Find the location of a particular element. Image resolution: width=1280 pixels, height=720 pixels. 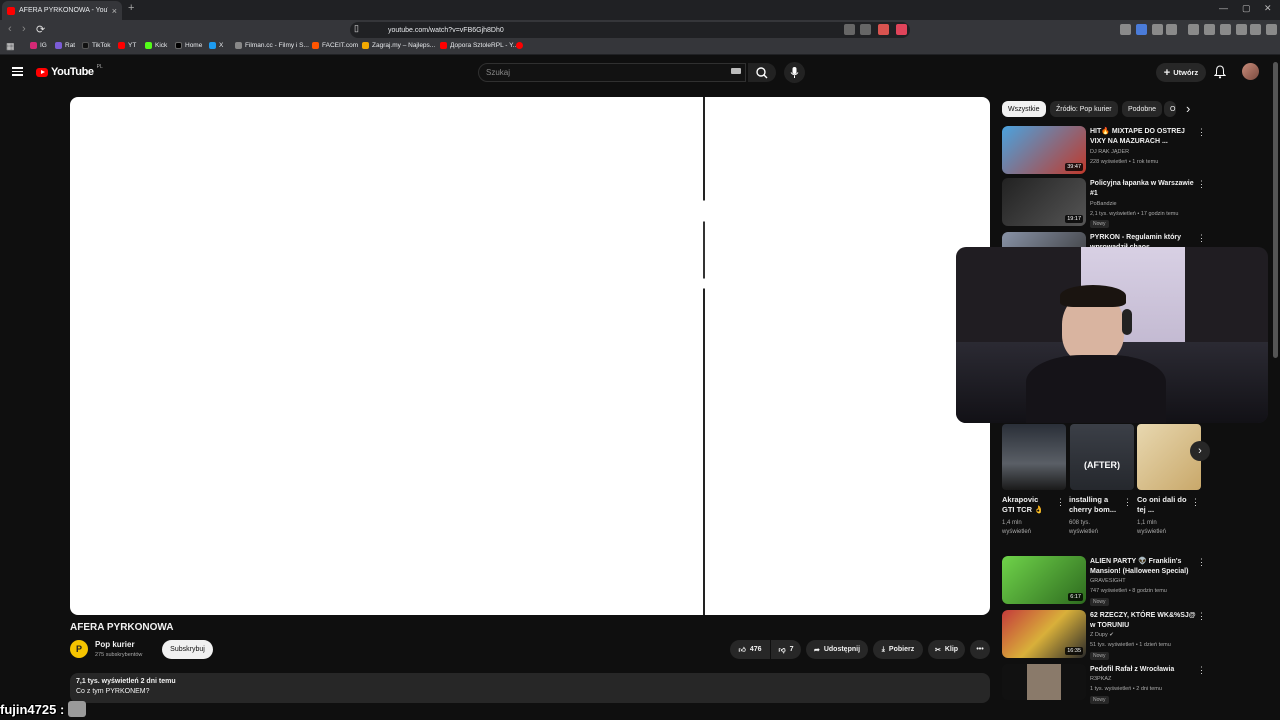

recommendation-channel: Z Dupy ✔ is located at coordinates (1102, 635).